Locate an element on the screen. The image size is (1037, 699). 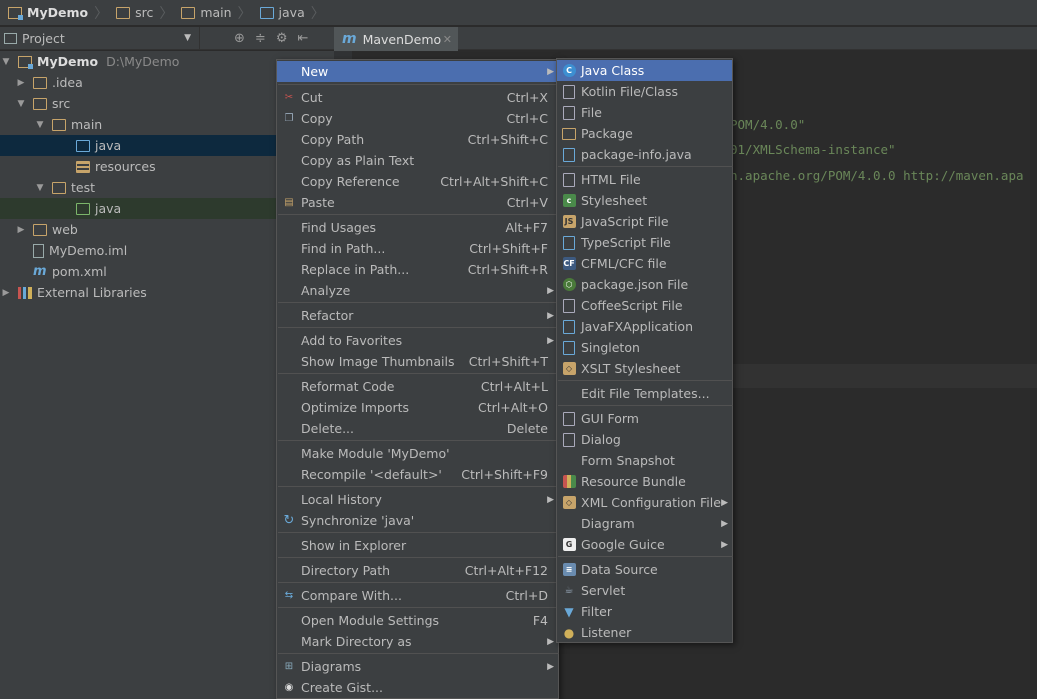
diagram-icon: ⊞ is located at coordinates (289, 666).